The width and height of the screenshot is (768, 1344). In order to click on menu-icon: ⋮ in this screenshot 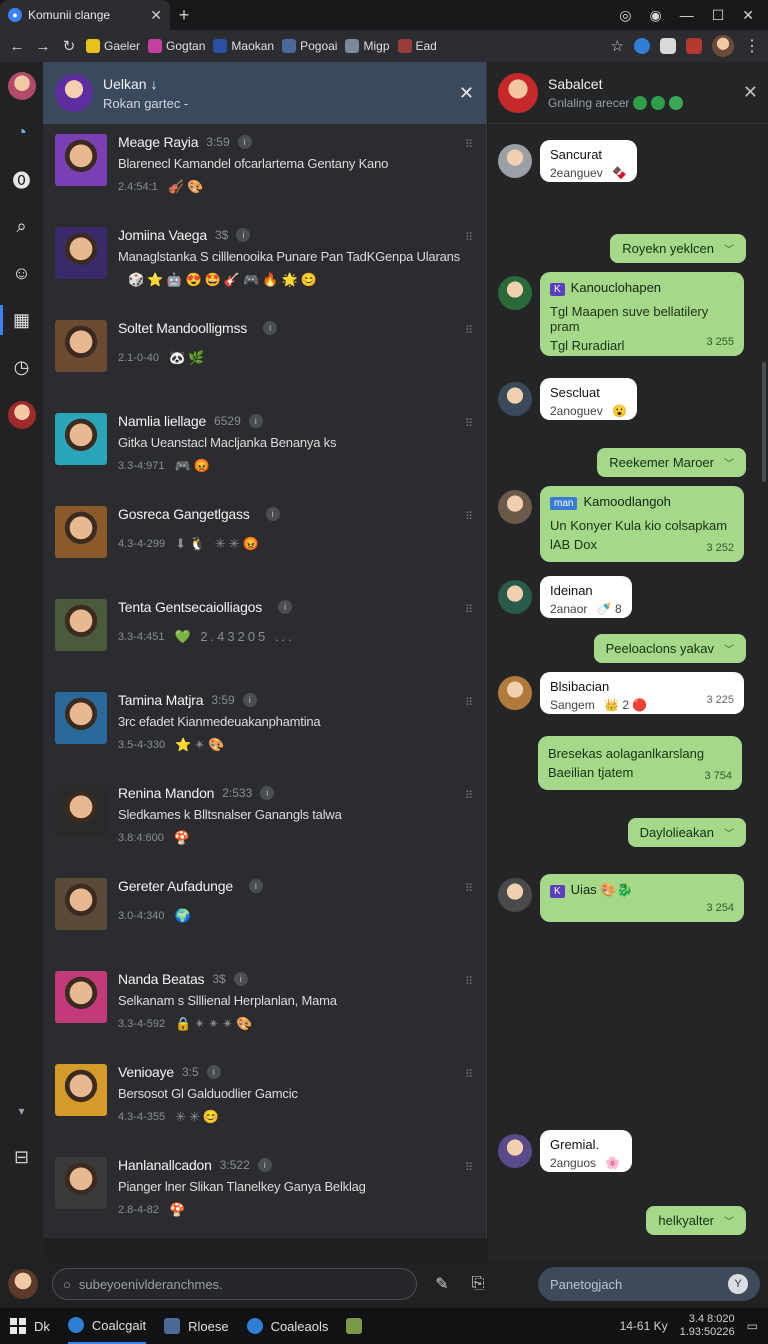, I will do `click(752, 46)`.